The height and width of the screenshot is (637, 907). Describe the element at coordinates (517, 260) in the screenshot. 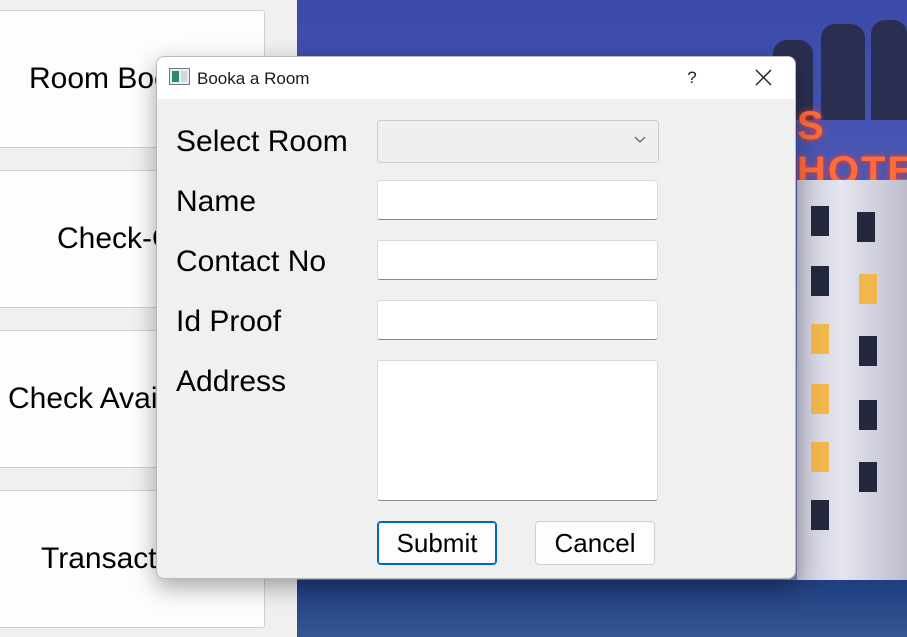

I see `contact-no-input` at that location.